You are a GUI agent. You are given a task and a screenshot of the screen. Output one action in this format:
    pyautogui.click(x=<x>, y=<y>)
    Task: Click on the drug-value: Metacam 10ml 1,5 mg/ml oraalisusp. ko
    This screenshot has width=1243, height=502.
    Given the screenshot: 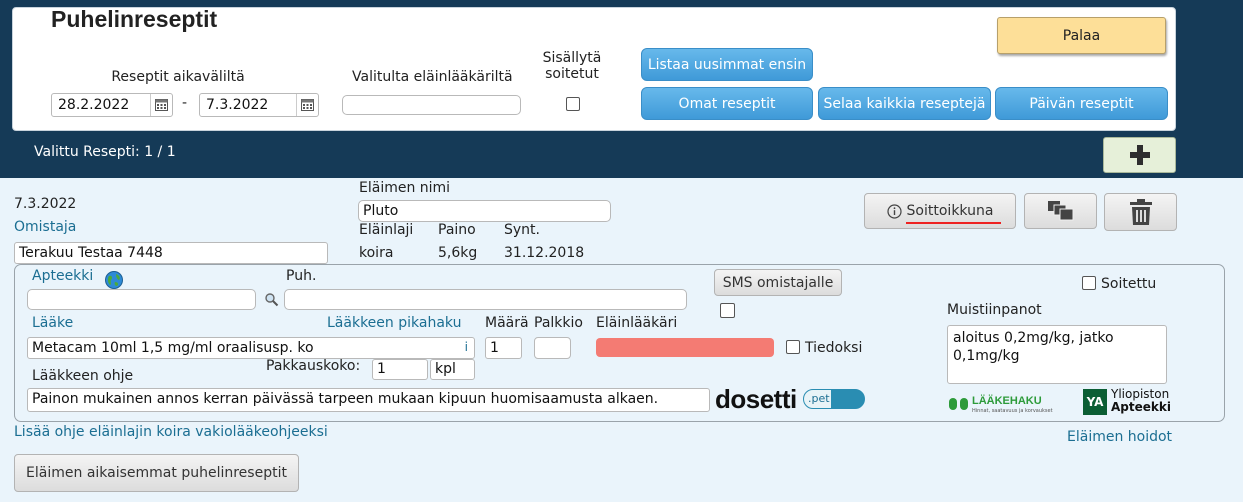 What is the action you would take?
    pyautogui.click(x=173, y=348)
    